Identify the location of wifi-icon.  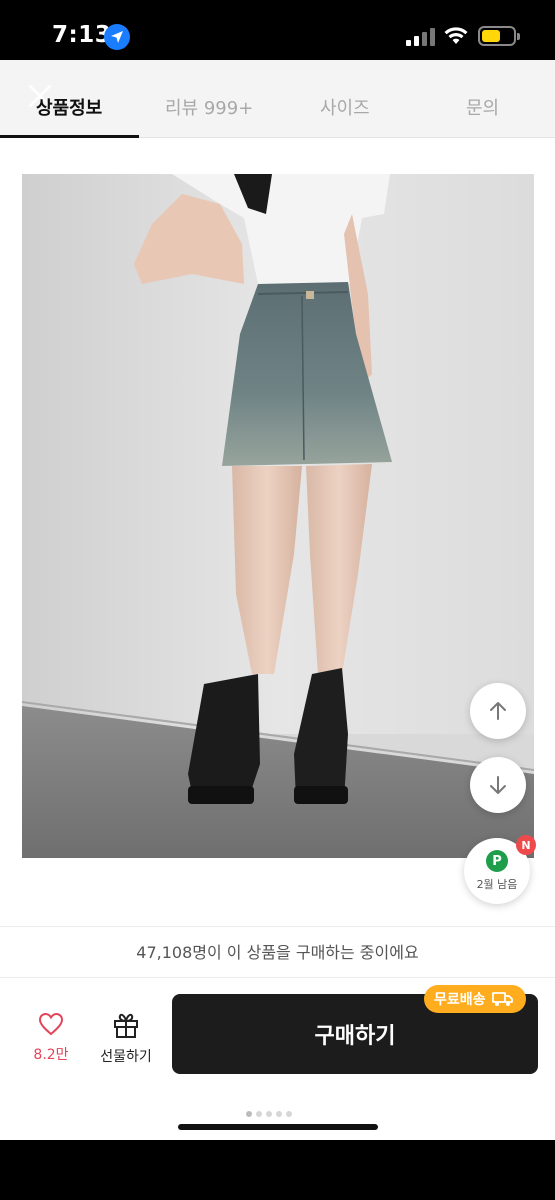
(456, 35).